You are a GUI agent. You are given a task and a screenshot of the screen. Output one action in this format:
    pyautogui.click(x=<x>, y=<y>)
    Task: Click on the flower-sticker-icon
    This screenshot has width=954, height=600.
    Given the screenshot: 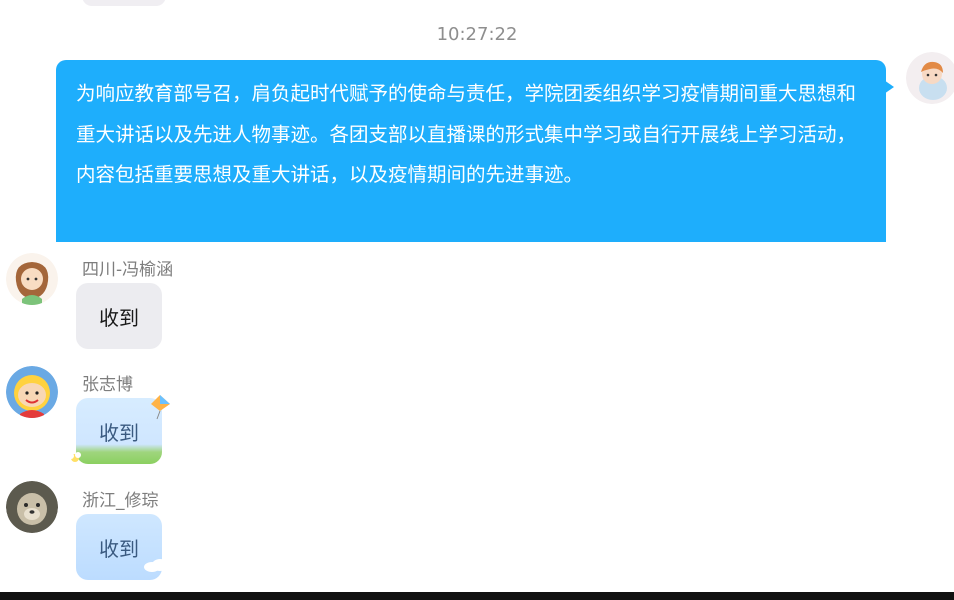 What is the action you would take?
    pyautogui.click(x=74, y=457)
    